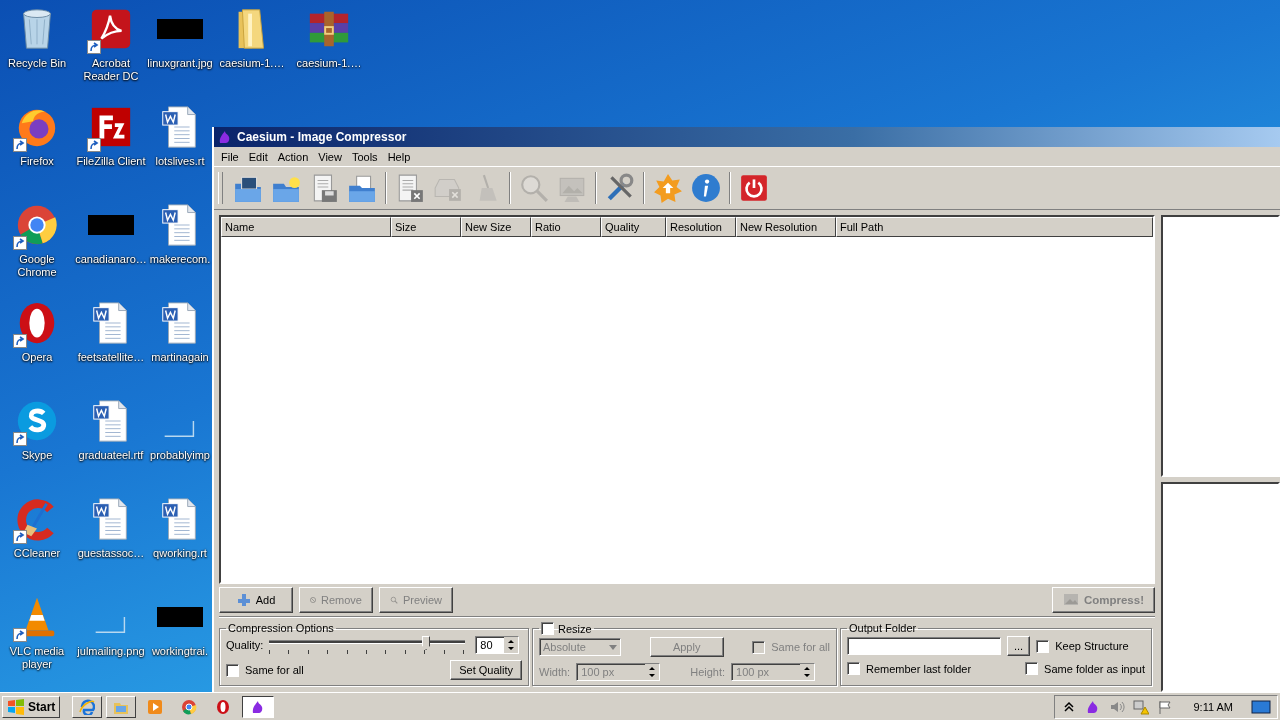 Image resolution: width=1280 pixels, height=720 pixels. What do you see at coordinates (189, 706) in the screenshot?
I see `chrome-icon` at bounding box center [189, 706].